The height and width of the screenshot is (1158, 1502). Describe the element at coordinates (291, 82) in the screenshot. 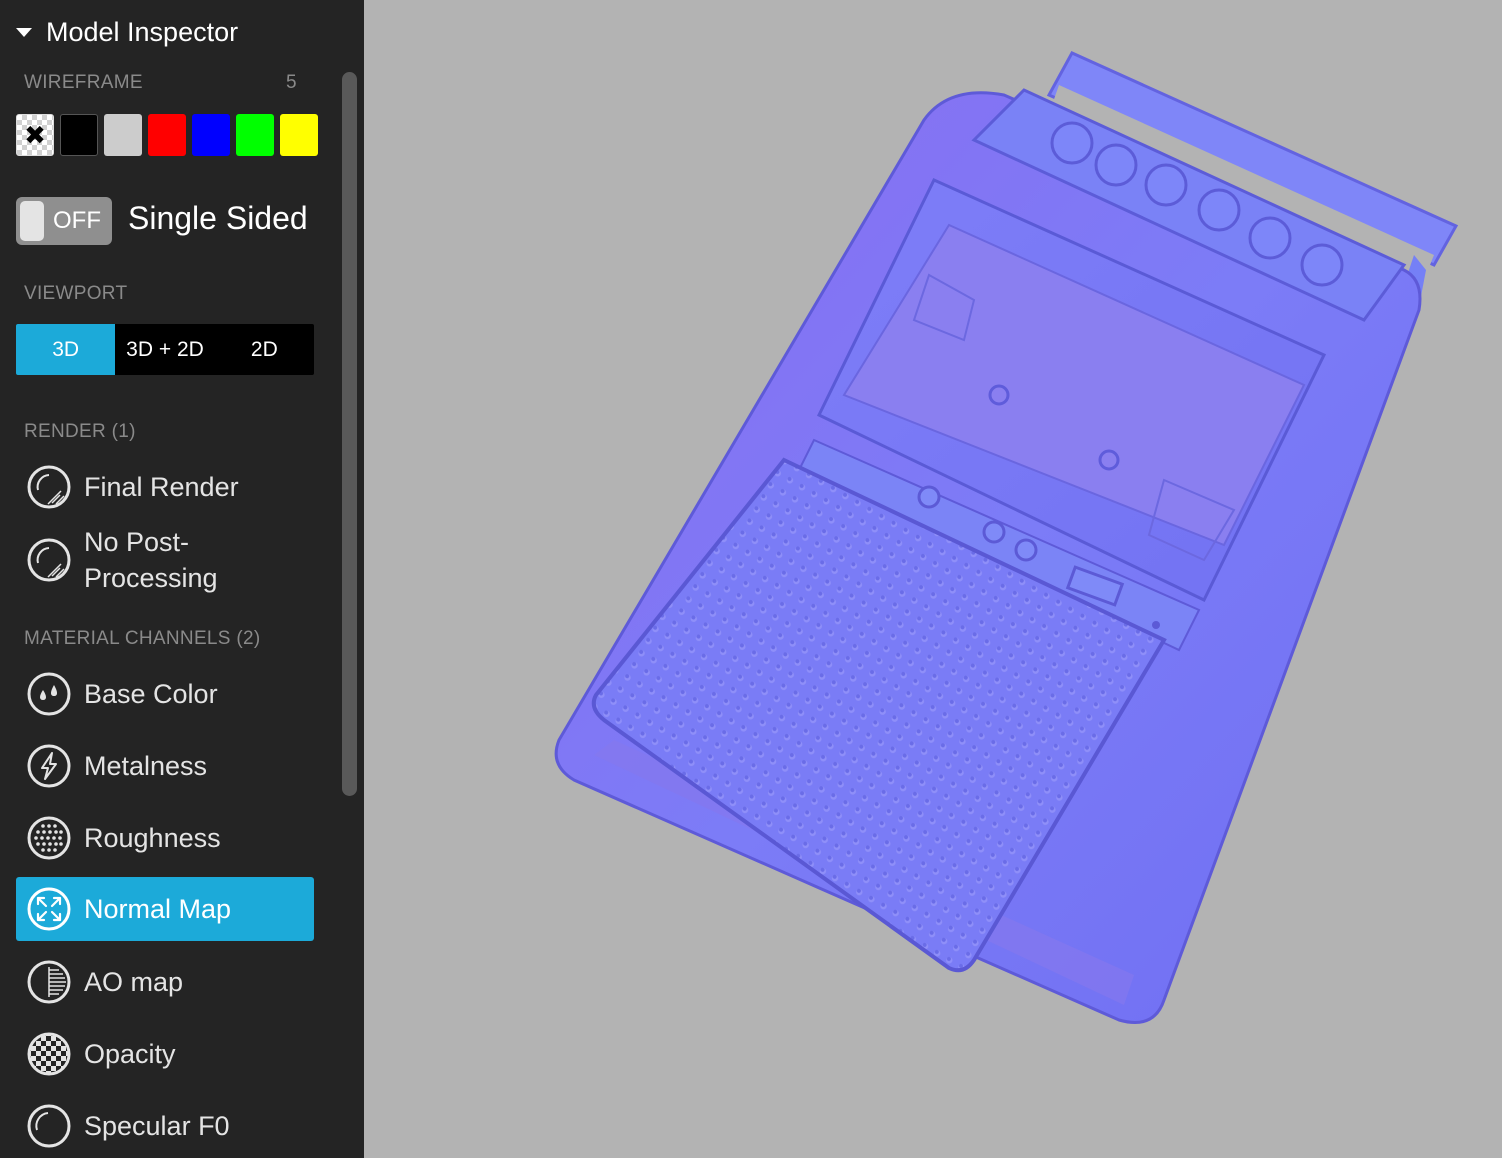

I see `wireframe-count: 5` at that location.